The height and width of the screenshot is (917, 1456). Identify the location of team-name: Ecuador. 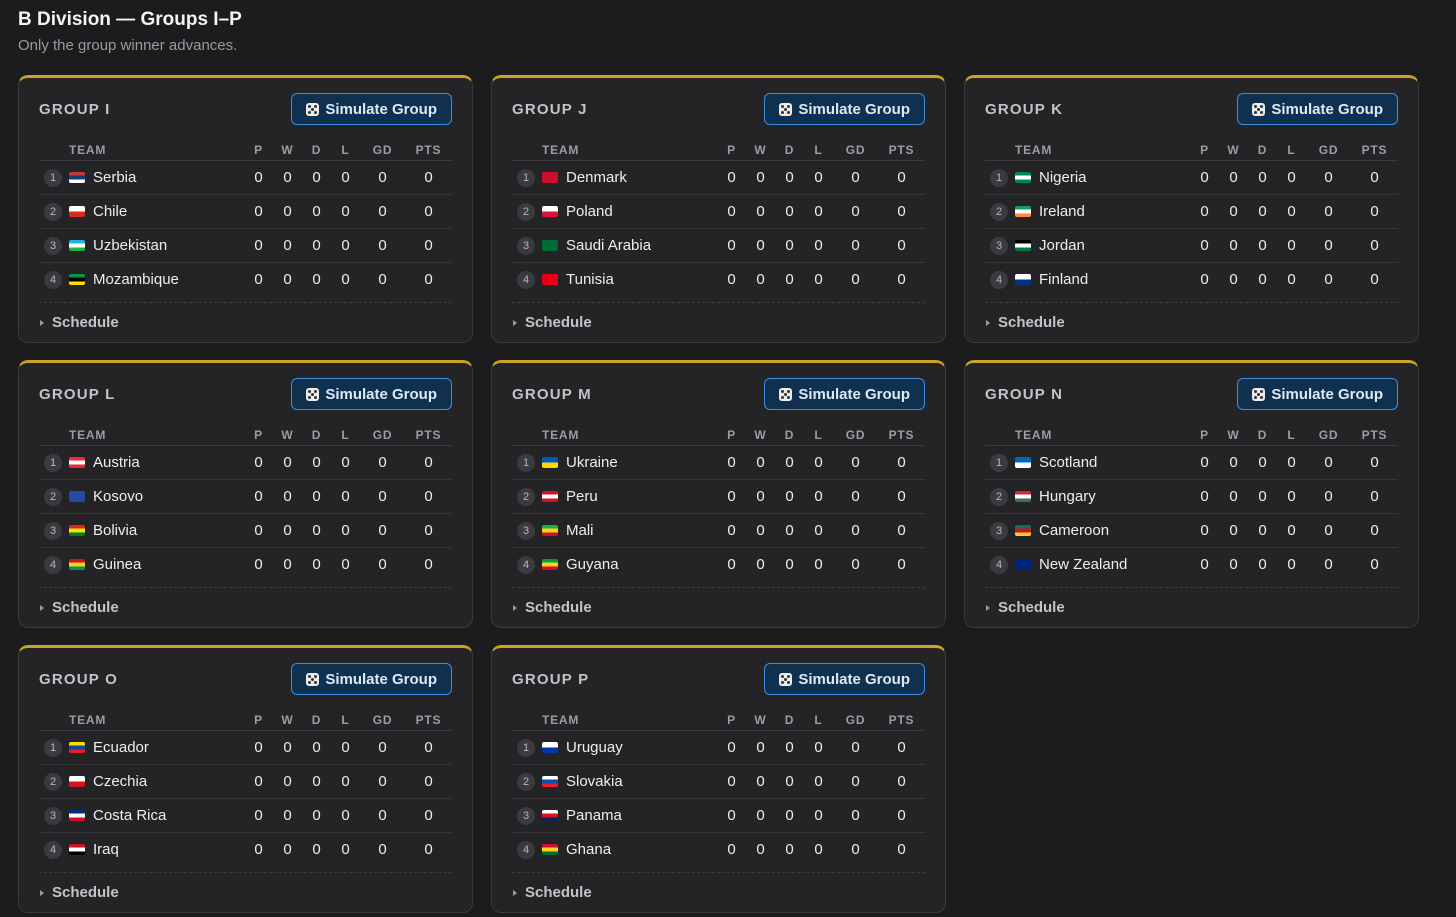
(121, 747).